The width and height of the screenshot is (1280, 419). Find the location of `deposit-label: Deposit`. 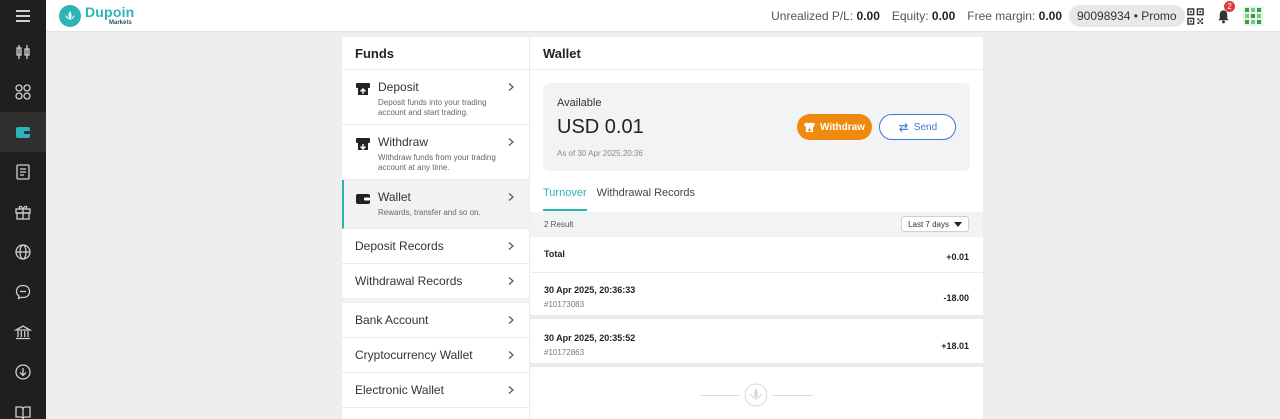

deposit-label: Deposit is located at coordinates (398, 87).